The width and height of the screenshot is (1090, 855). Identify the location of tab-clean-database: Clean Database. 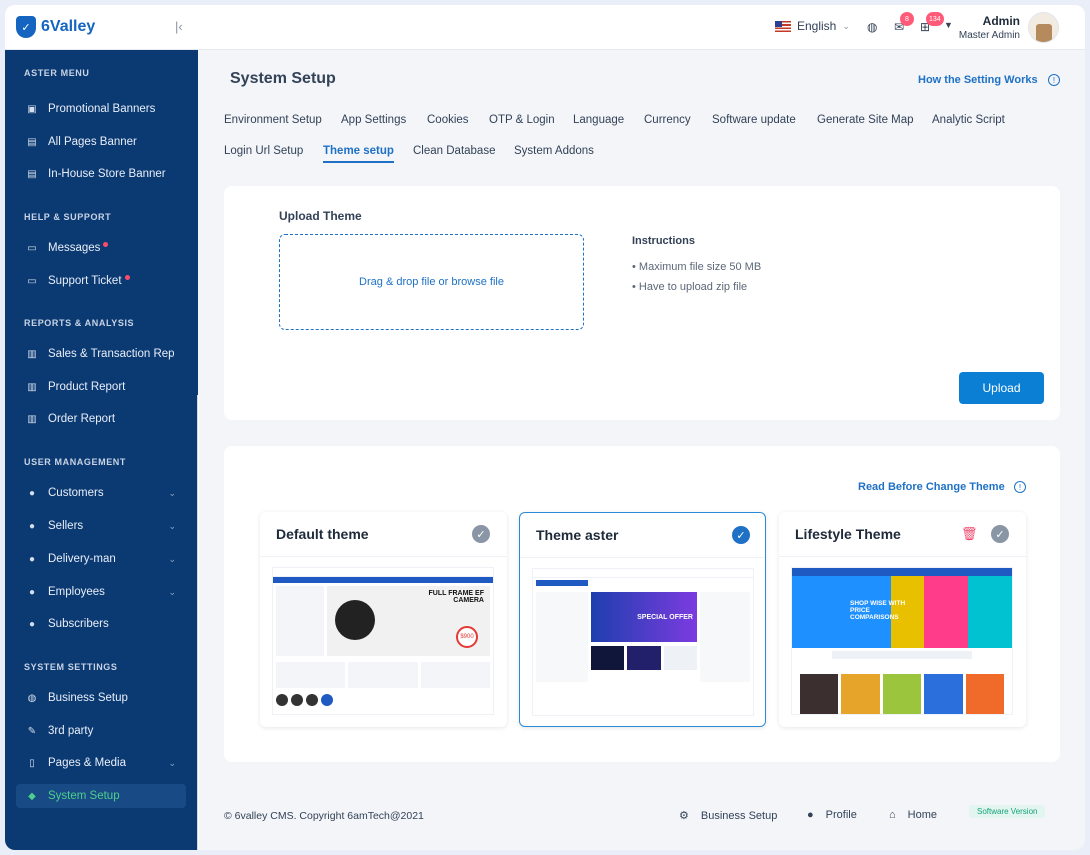
(454, 151).